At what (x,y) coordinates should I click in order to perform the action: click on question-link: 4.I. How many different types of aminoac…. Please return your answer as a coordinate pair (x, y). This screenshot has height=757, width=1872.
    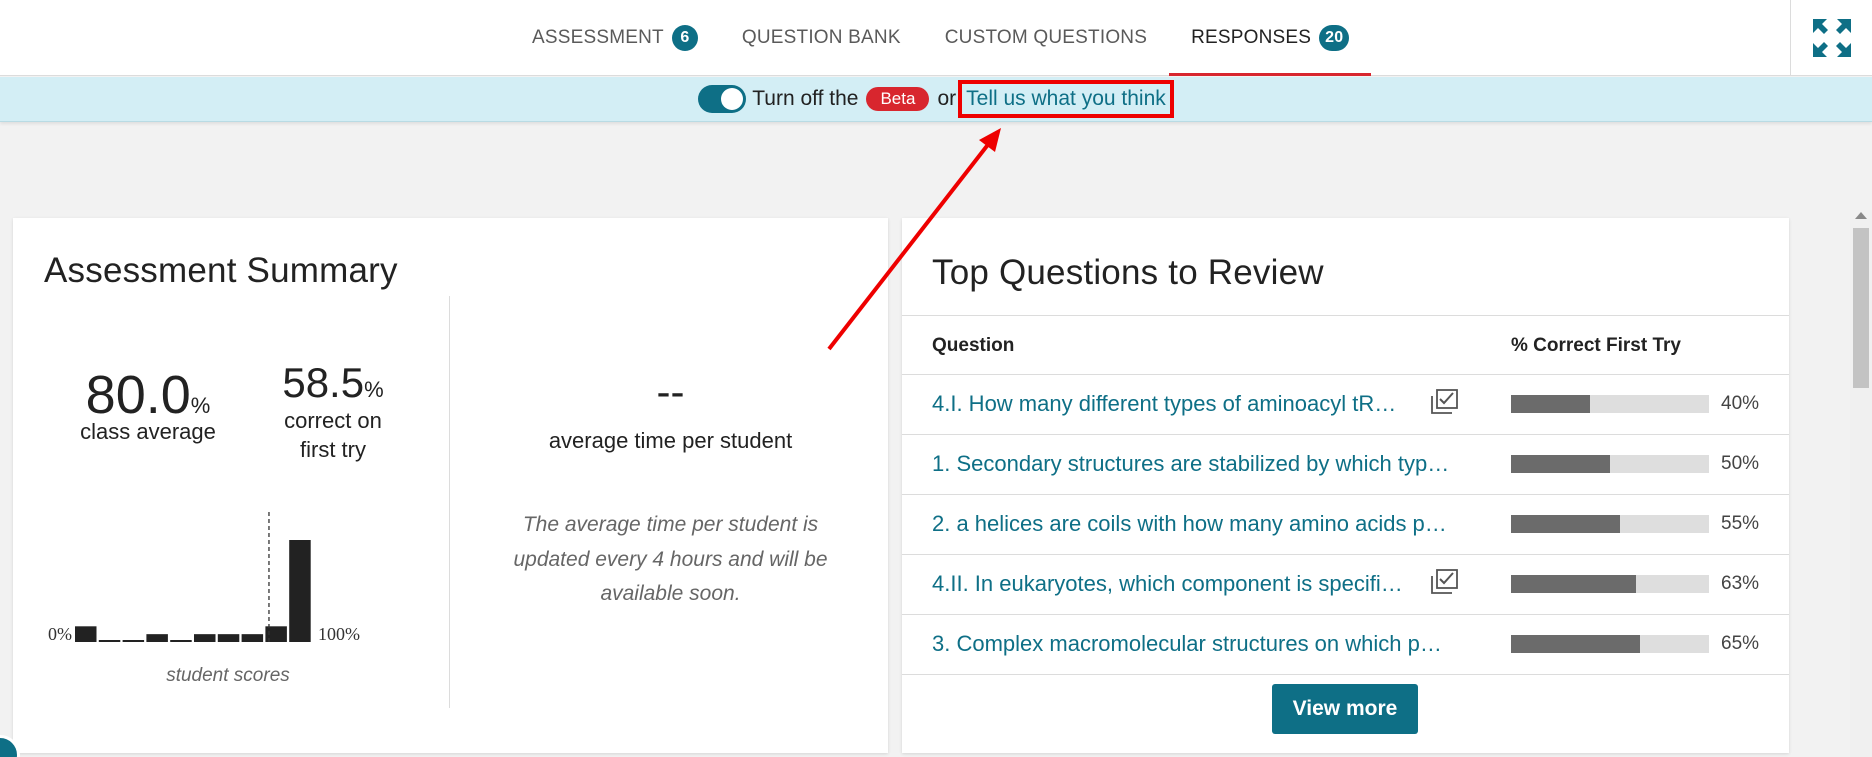
    Looking at the image, I should click on (1177, 404).